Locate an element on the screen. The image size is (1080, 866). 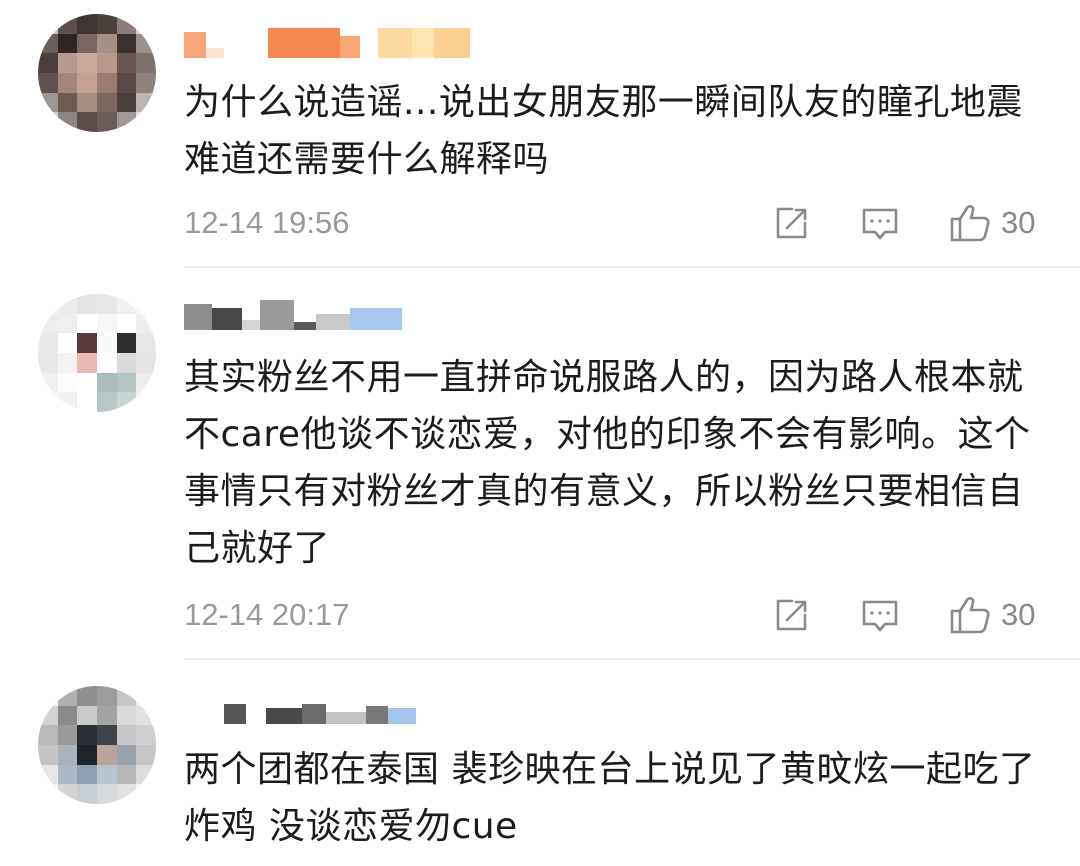
comment-text: 为什么说造谣...说出女朋友那一瞬间队友的瞳孔地震难道还需要什么解释吗 is located at coordinates (603, 131).